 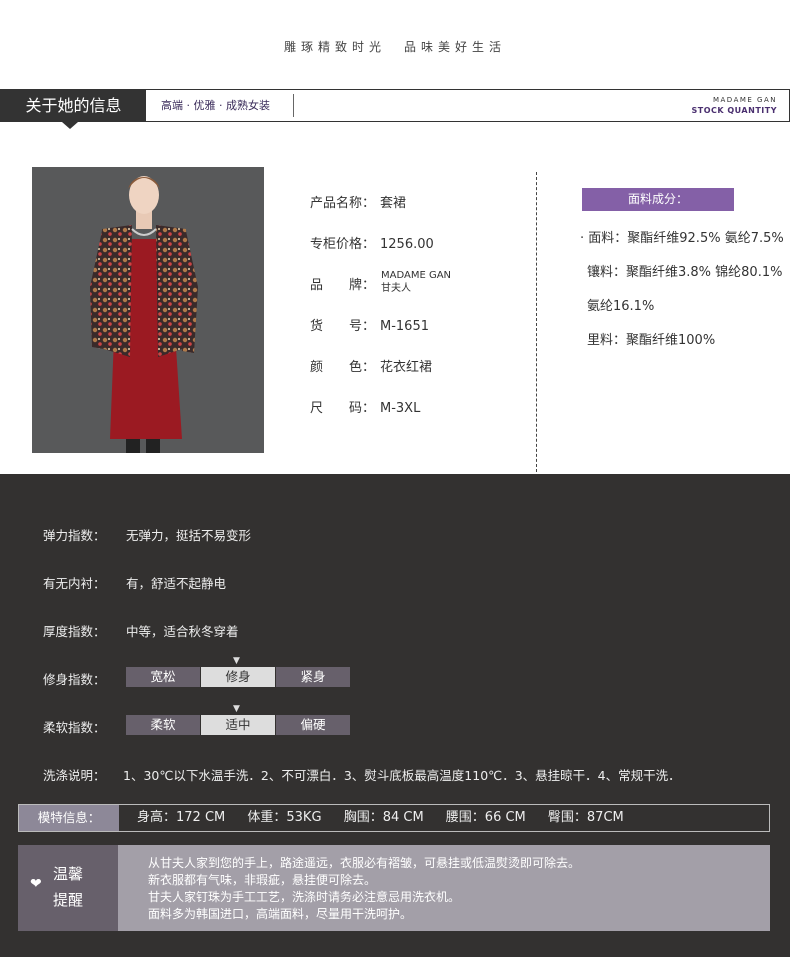 I want to click on size-row: 尺 码： M-3XL, so click(x=365, y=406).